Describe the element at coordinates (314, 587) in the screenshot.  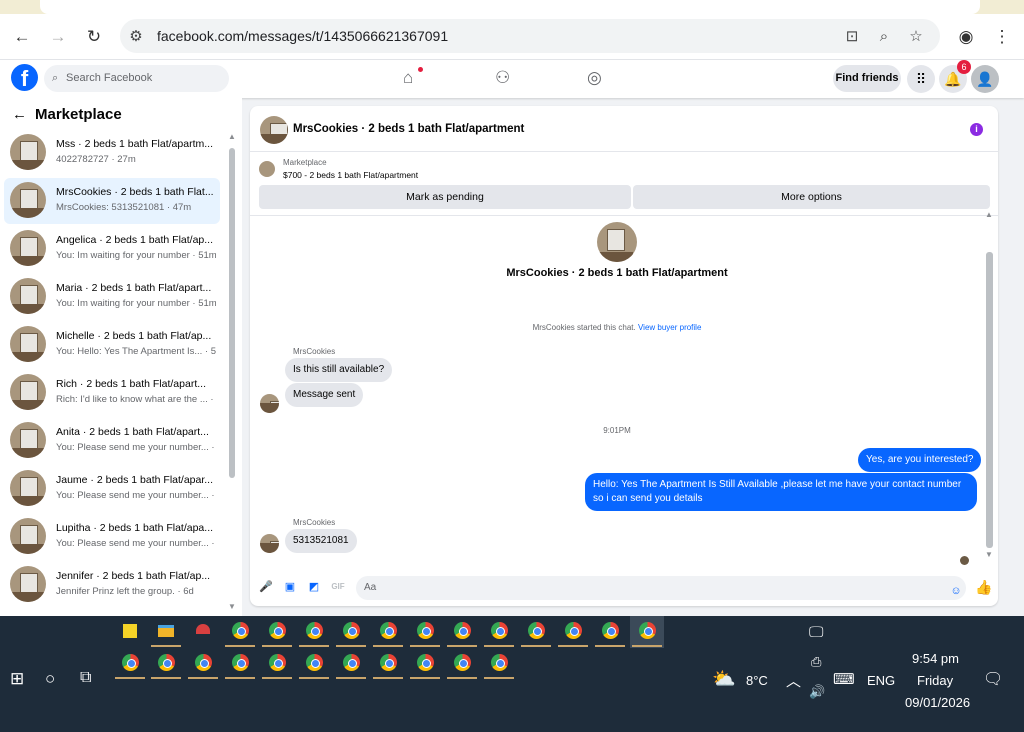
I see `sticker-icon: ◩` at that location.